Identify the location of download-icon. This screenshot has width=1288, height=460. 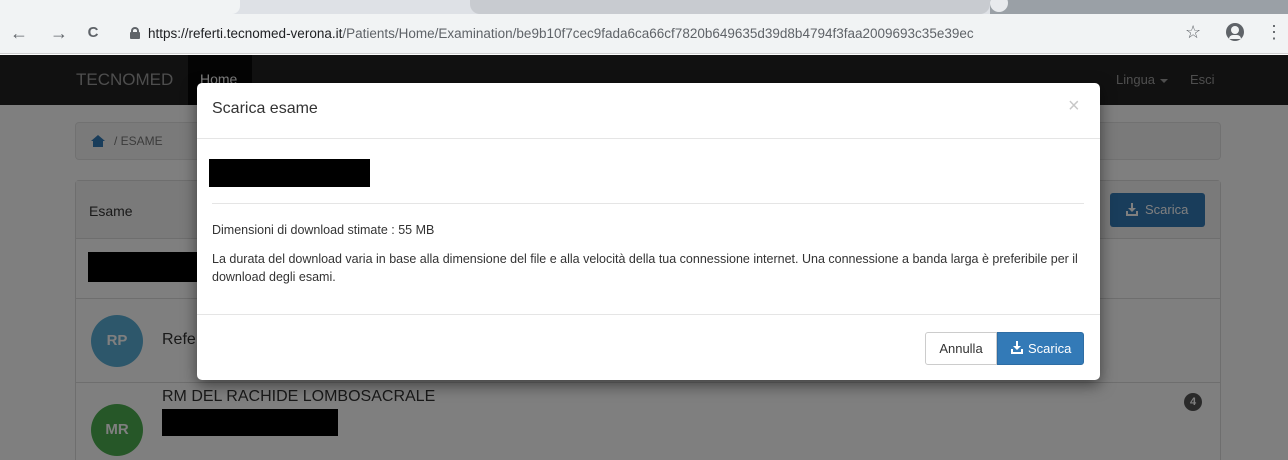
(1017, 347).